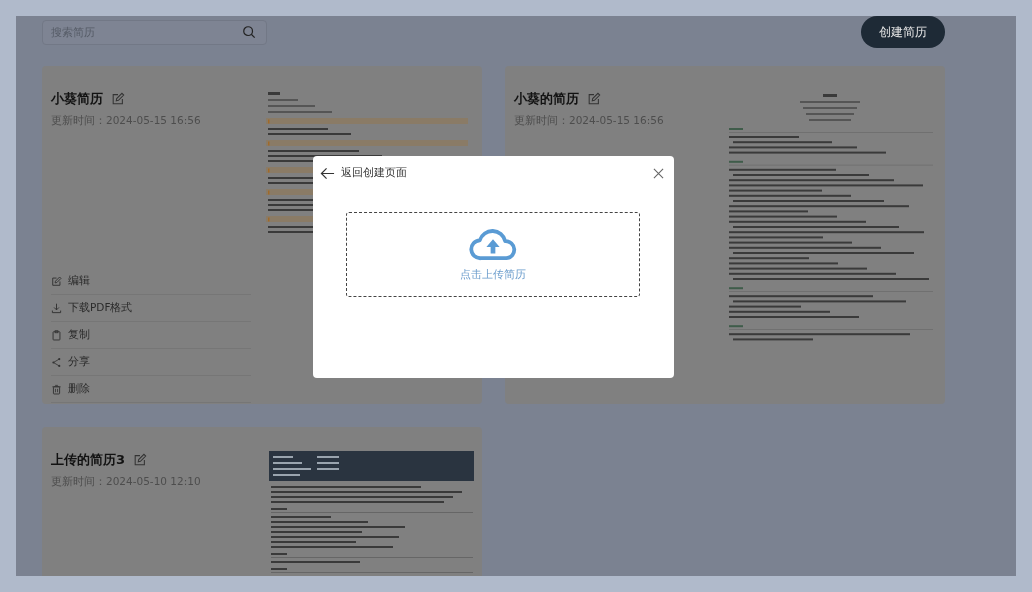 Image resolution: width=1032 pixels, height=592 pixels. Describe the element at coordinates (151, 335) in the screenshot. I see `action-item: 复制` at that location.